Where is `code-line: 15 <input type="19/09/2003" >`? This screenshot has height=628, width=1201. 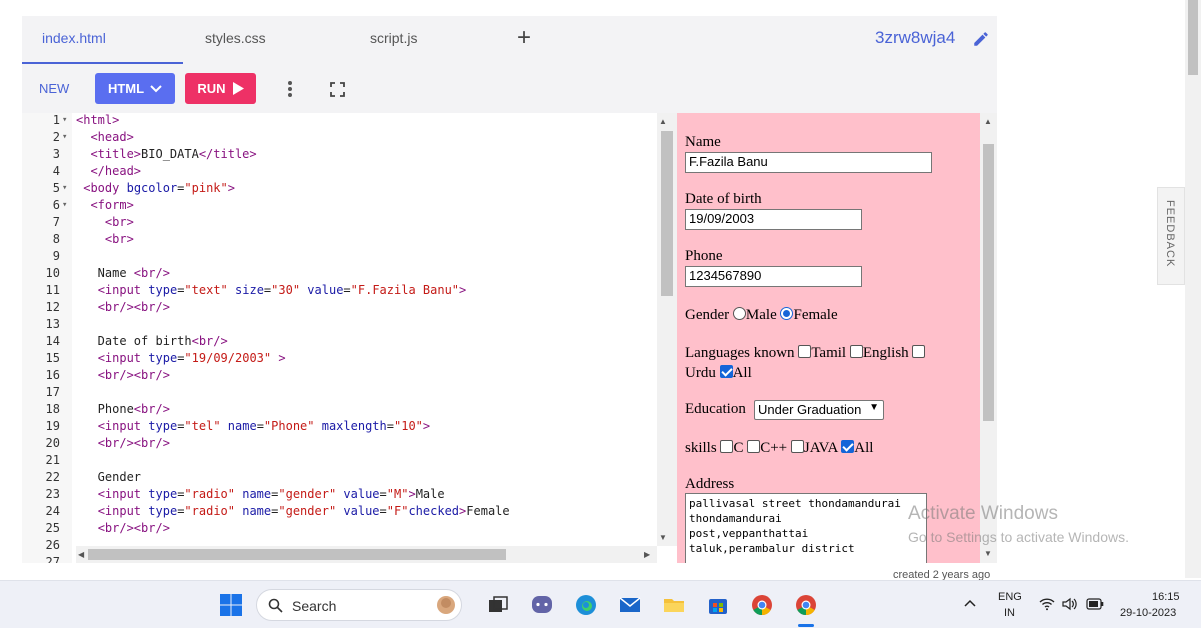 code-line: 15 <input type="19/09/2003" > is located at coordinates (342, 358).